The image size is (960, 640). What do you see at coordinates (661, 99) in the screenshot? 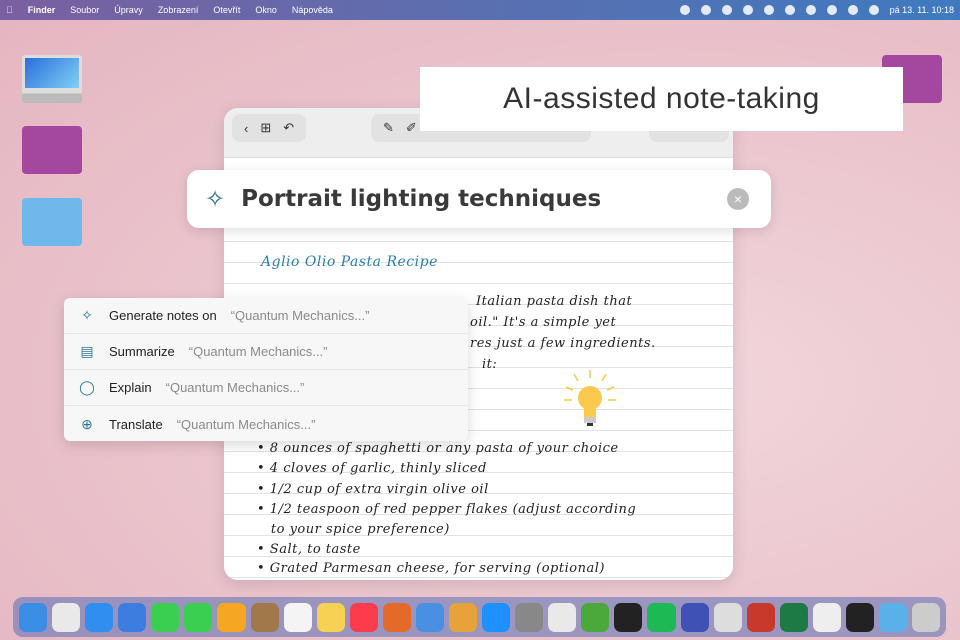
I see `headline-banner: AI-assisted note-taking` at bounding box center [661, 99].